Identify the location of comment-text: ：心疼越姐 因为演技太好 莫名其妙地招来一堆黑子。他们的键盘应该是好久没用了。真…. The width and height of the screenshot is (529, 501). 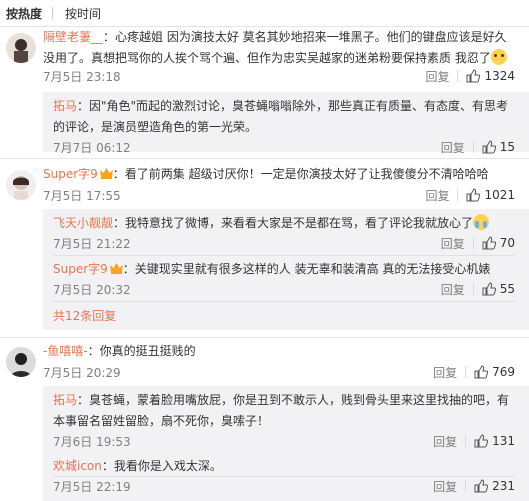
(275, 47).